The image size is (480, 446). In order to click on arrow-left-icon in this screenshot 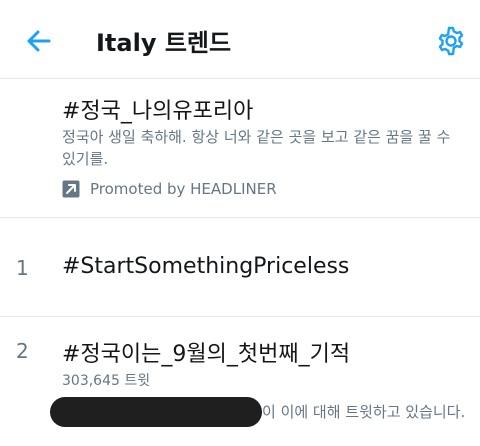, I will do `click(39, 41)`.